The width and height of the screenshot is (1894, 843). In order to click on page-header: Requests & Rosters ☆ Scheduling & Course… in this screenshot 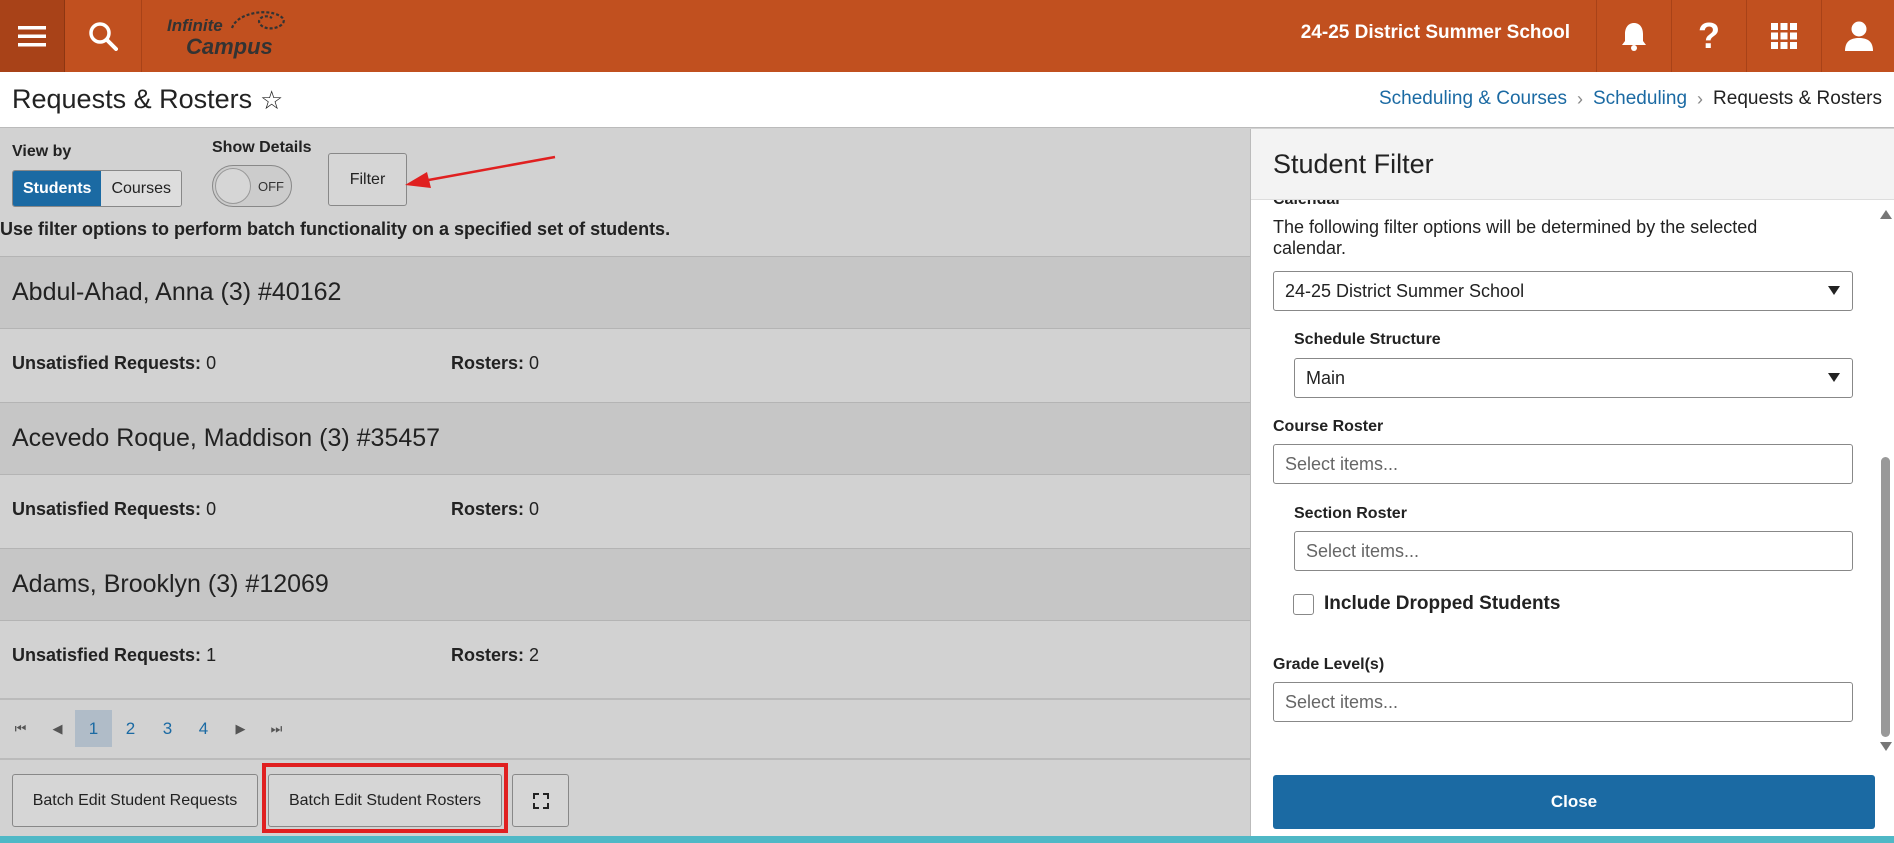, I will do `click(947, 100)`.